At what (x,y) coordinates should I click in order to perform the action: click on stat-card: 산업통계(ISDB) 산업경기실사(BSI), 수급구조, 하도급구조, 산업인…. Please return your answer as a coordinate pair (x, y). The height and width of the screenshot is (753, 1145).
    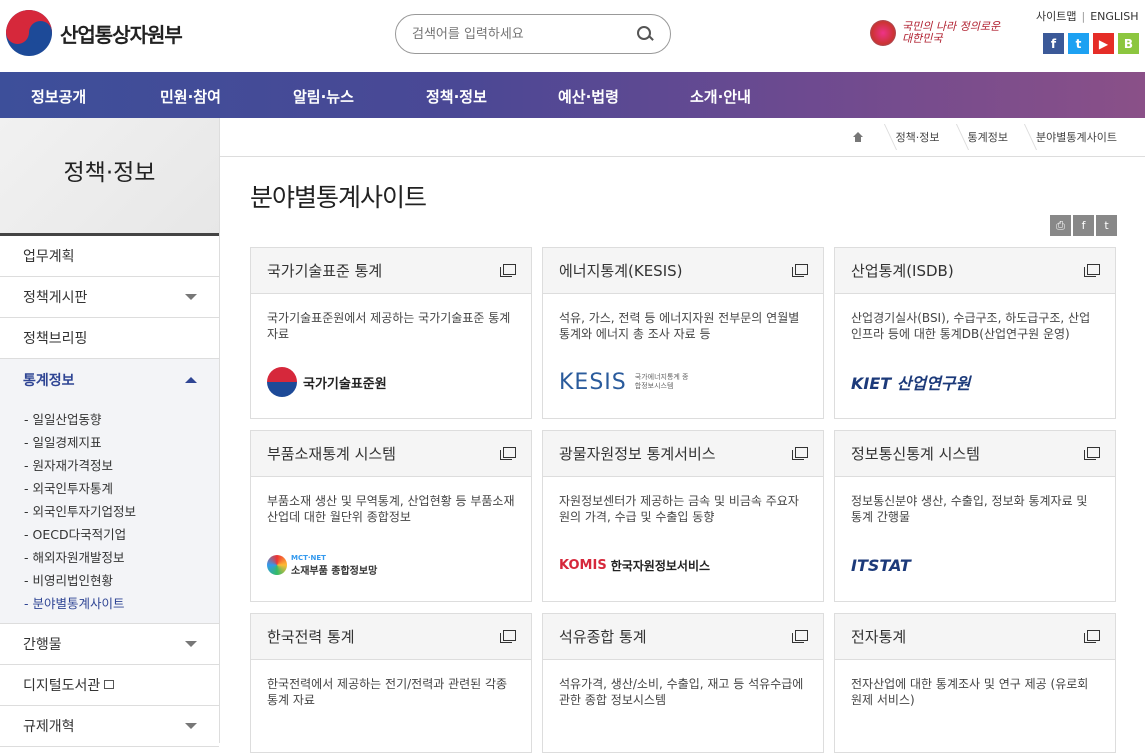
    Looking at the image, I should click on (975, 333).